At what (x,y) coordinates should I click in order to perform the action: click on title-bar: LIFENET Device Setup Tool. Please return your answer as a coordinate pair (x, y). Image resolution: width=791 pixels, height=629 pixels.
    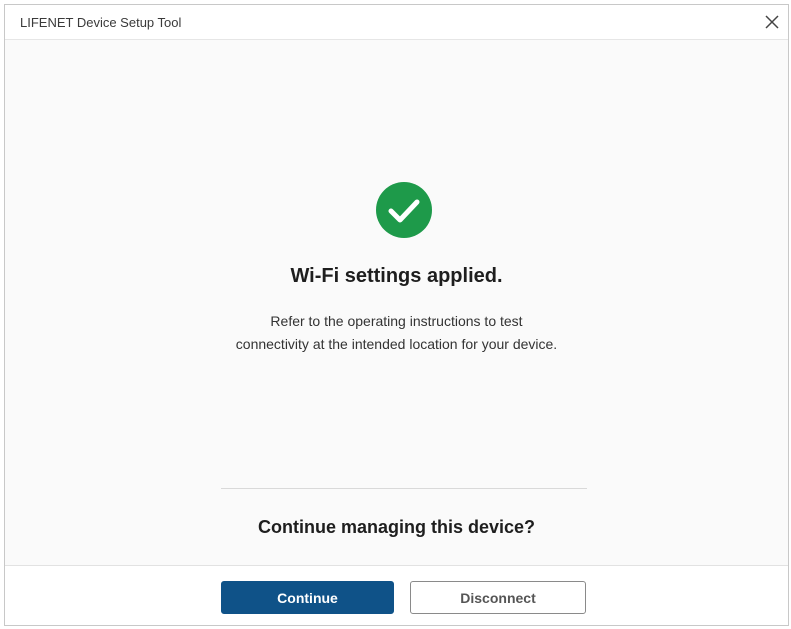
    Looking at the image, I should click on (396, 22).